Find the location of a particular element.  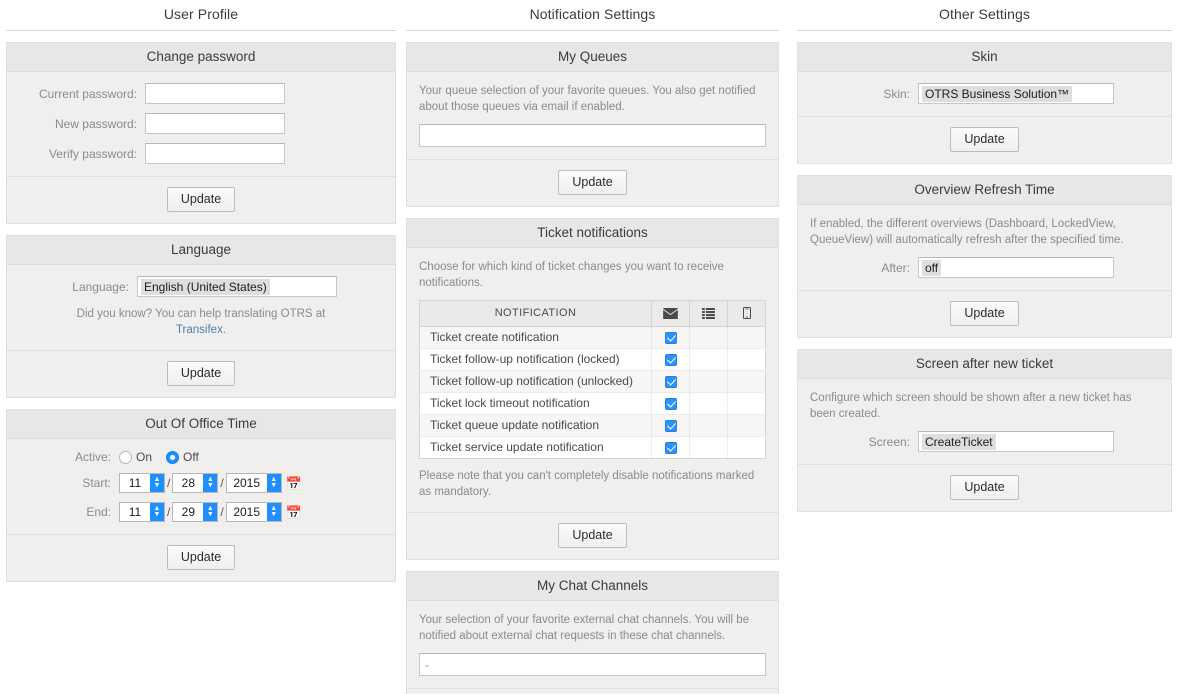

my-queues-input is located at coordinates (592, 135).